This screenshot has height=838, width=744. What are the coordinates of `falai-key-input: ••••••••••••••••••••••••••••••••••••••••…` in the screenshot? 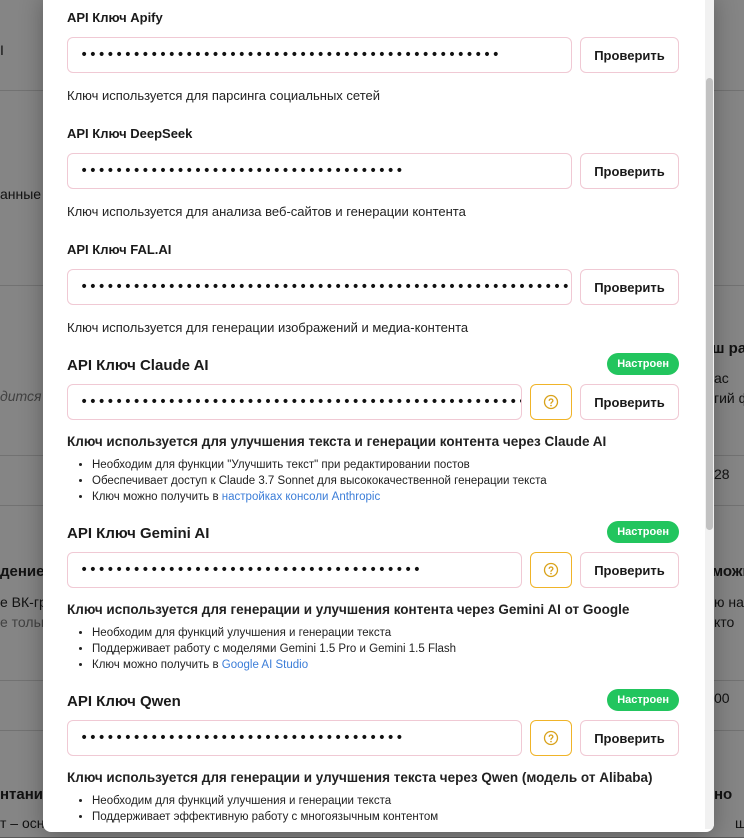 It's located at (319, 287).